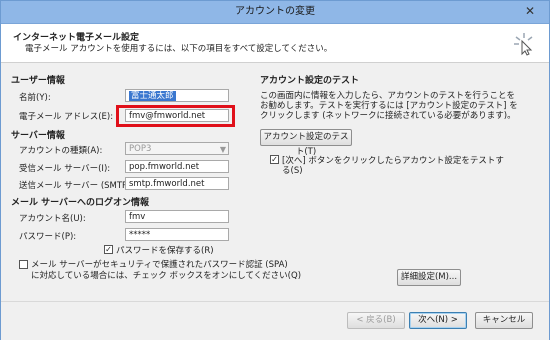 The width and height of the screenshot is (550, 340). Describe the element at coordinates (530, 11) in the screenshot. I see `close-button: ✕` at that location.